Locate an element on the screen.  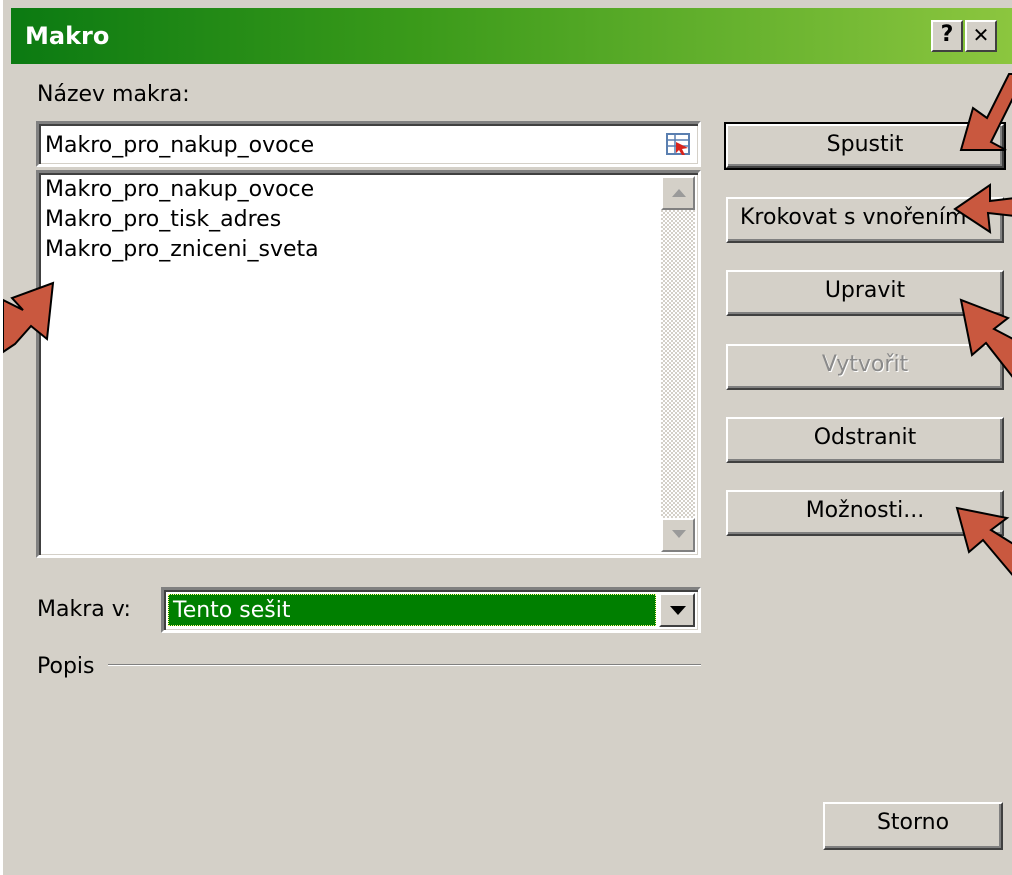
range-picker-icon is located at coordinates (678, 144).